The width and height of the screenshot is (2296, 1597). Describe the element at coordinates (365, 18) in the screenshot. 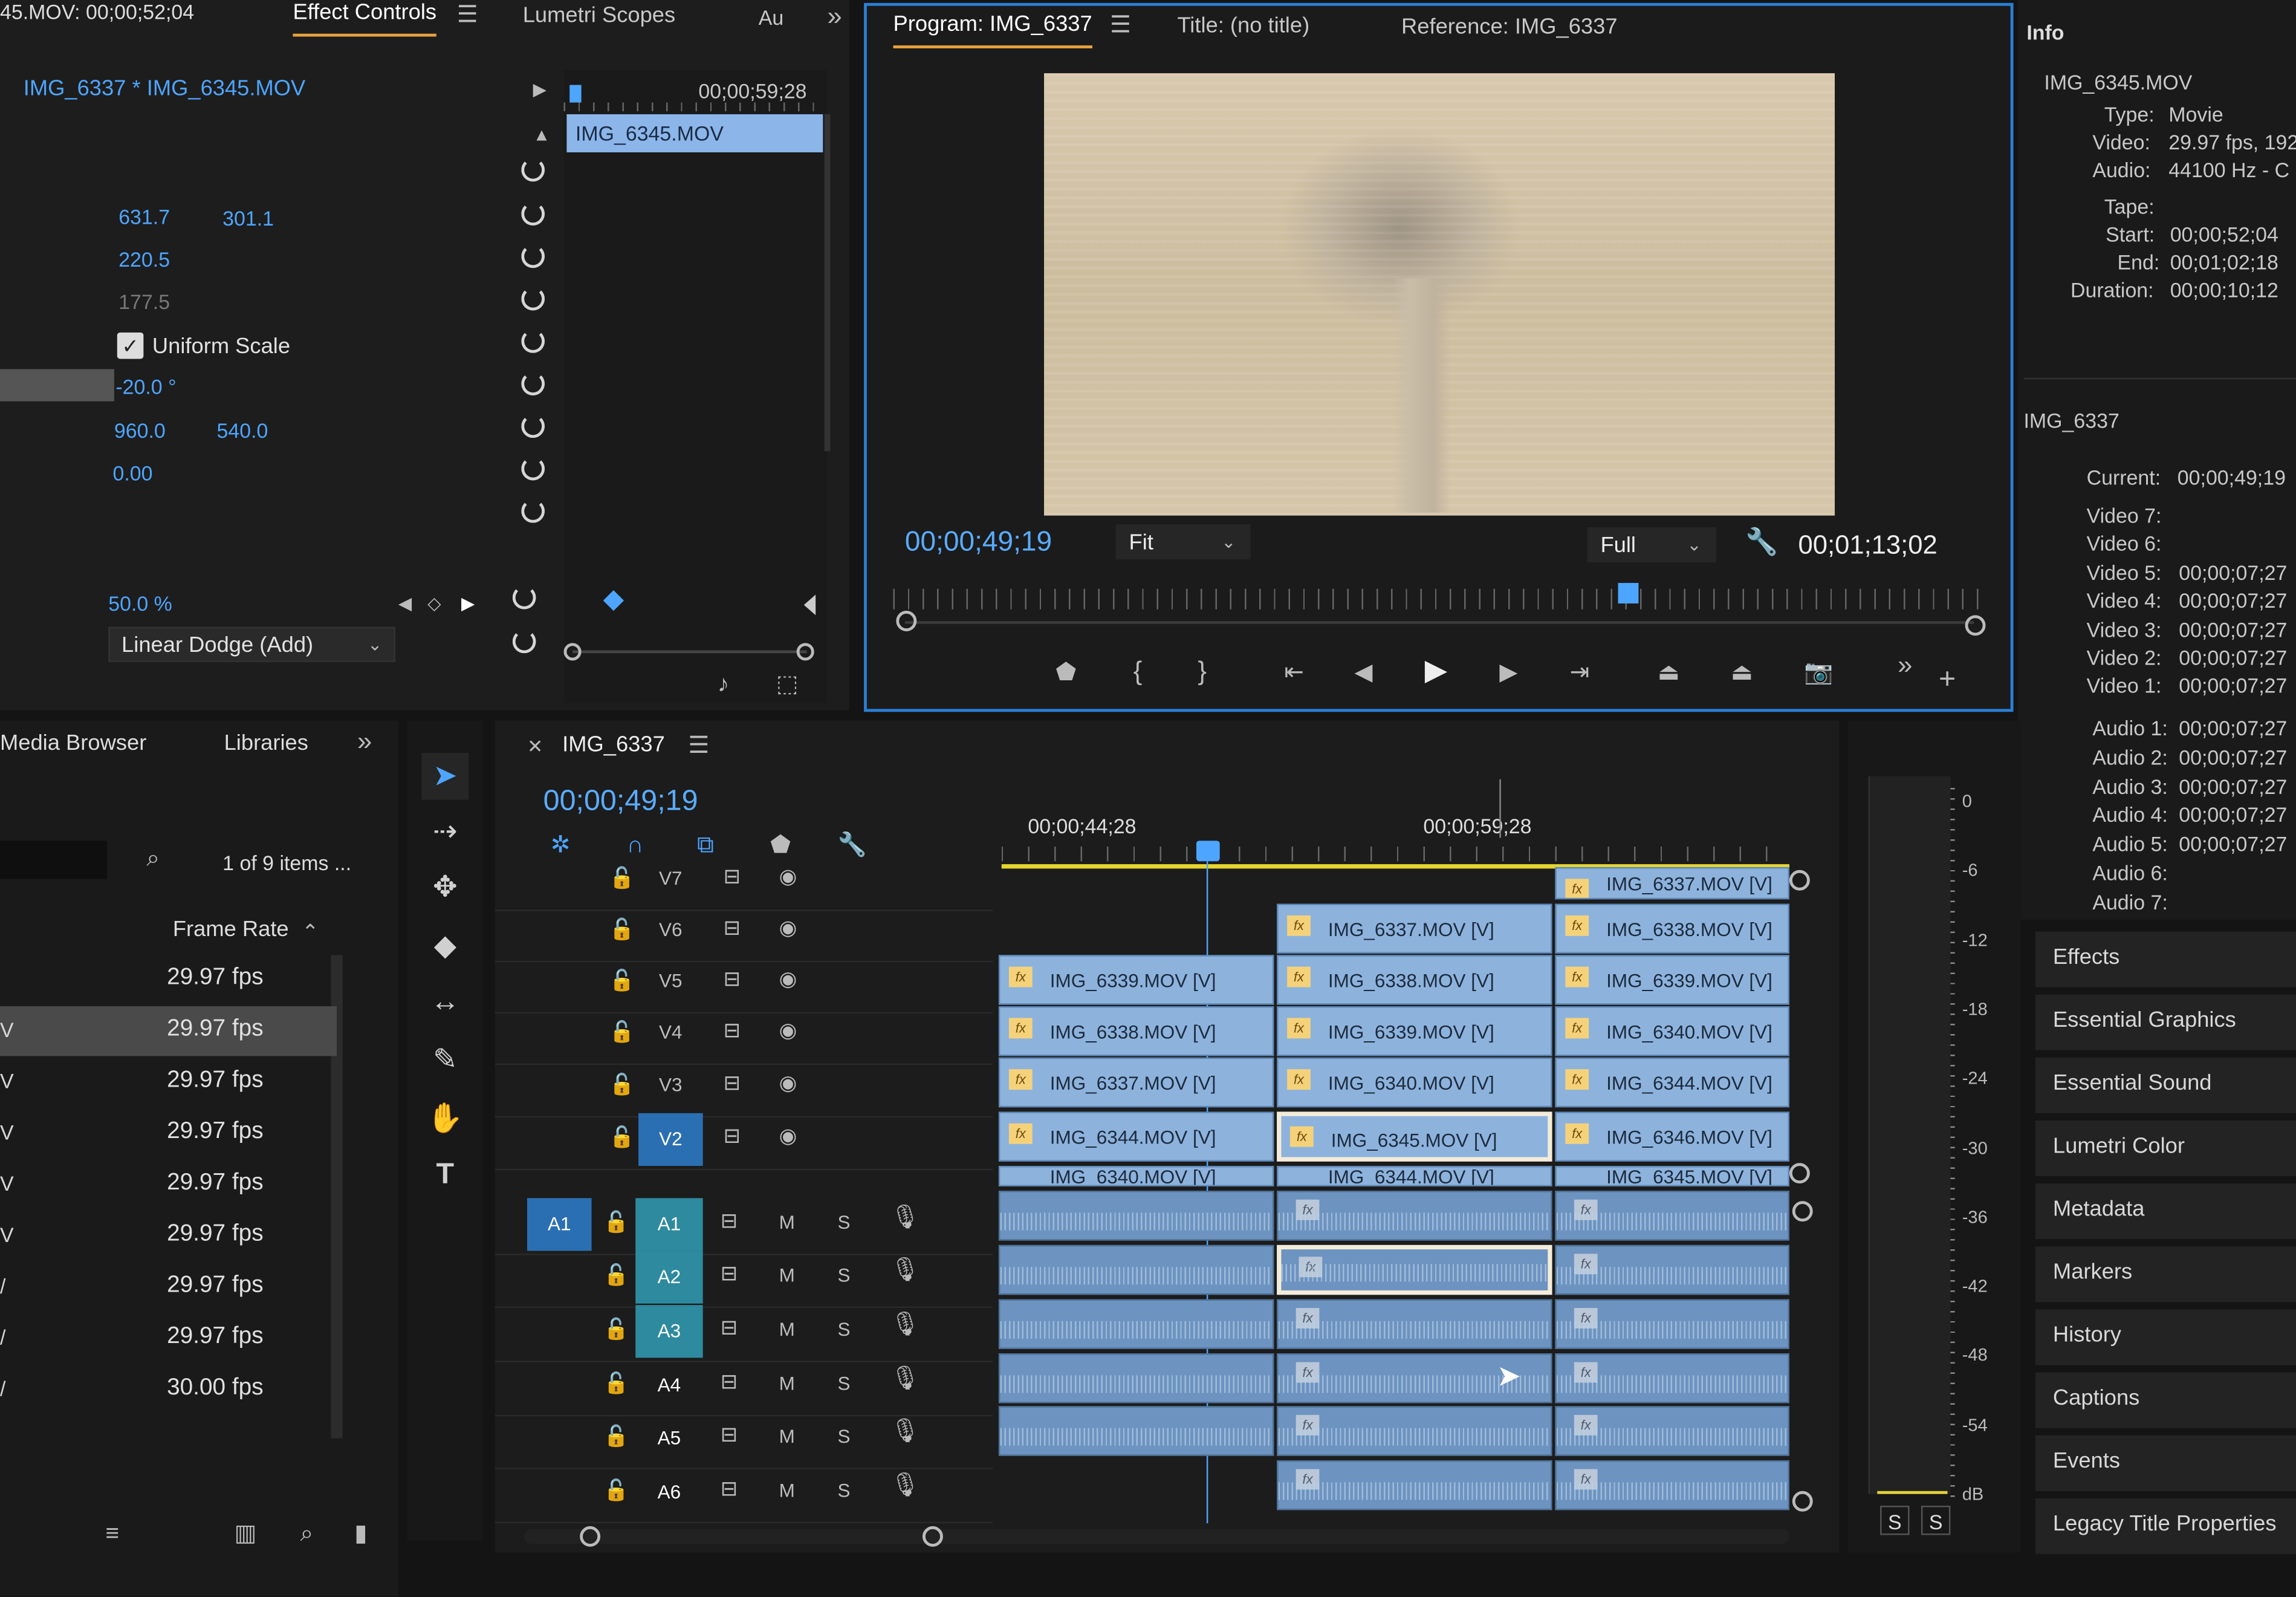

I see `tab-effect-controls: Effect Controls` at that location.